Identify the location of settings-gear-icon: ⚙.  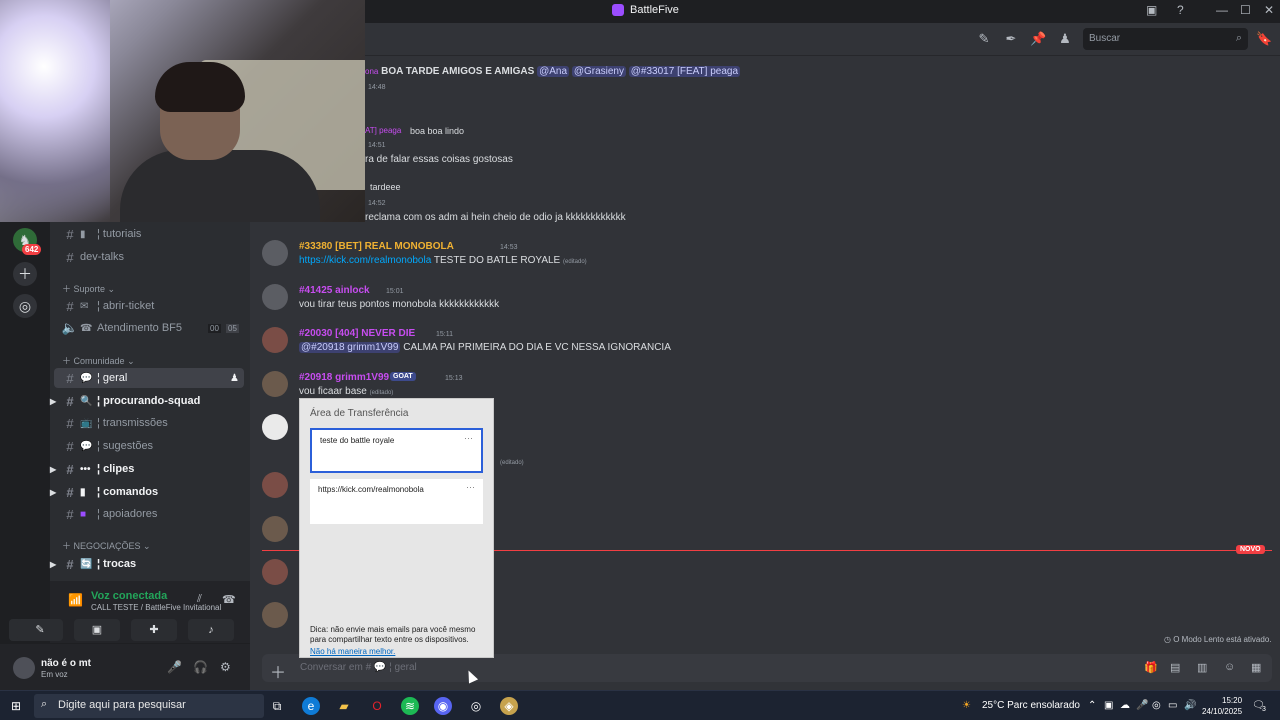
(225, 667).